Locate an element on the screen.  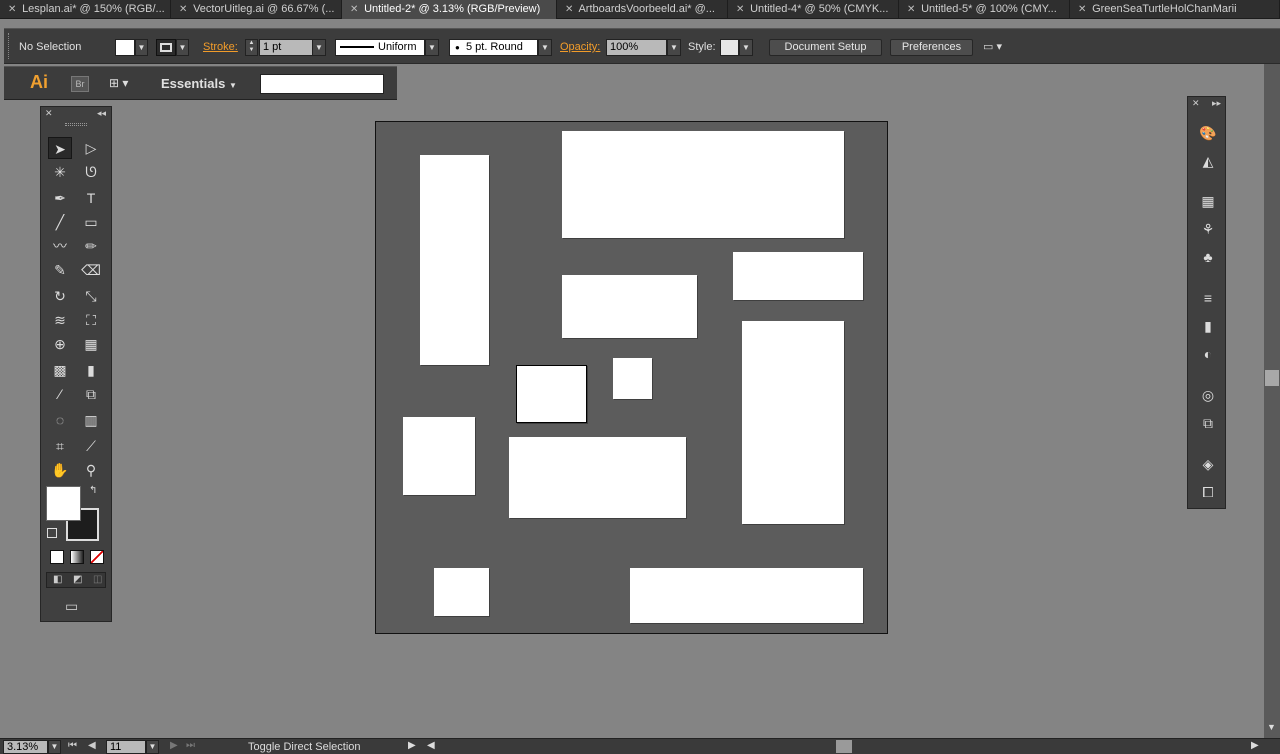
profile-dropdown: ▼ is located at coordinates (432, 47).